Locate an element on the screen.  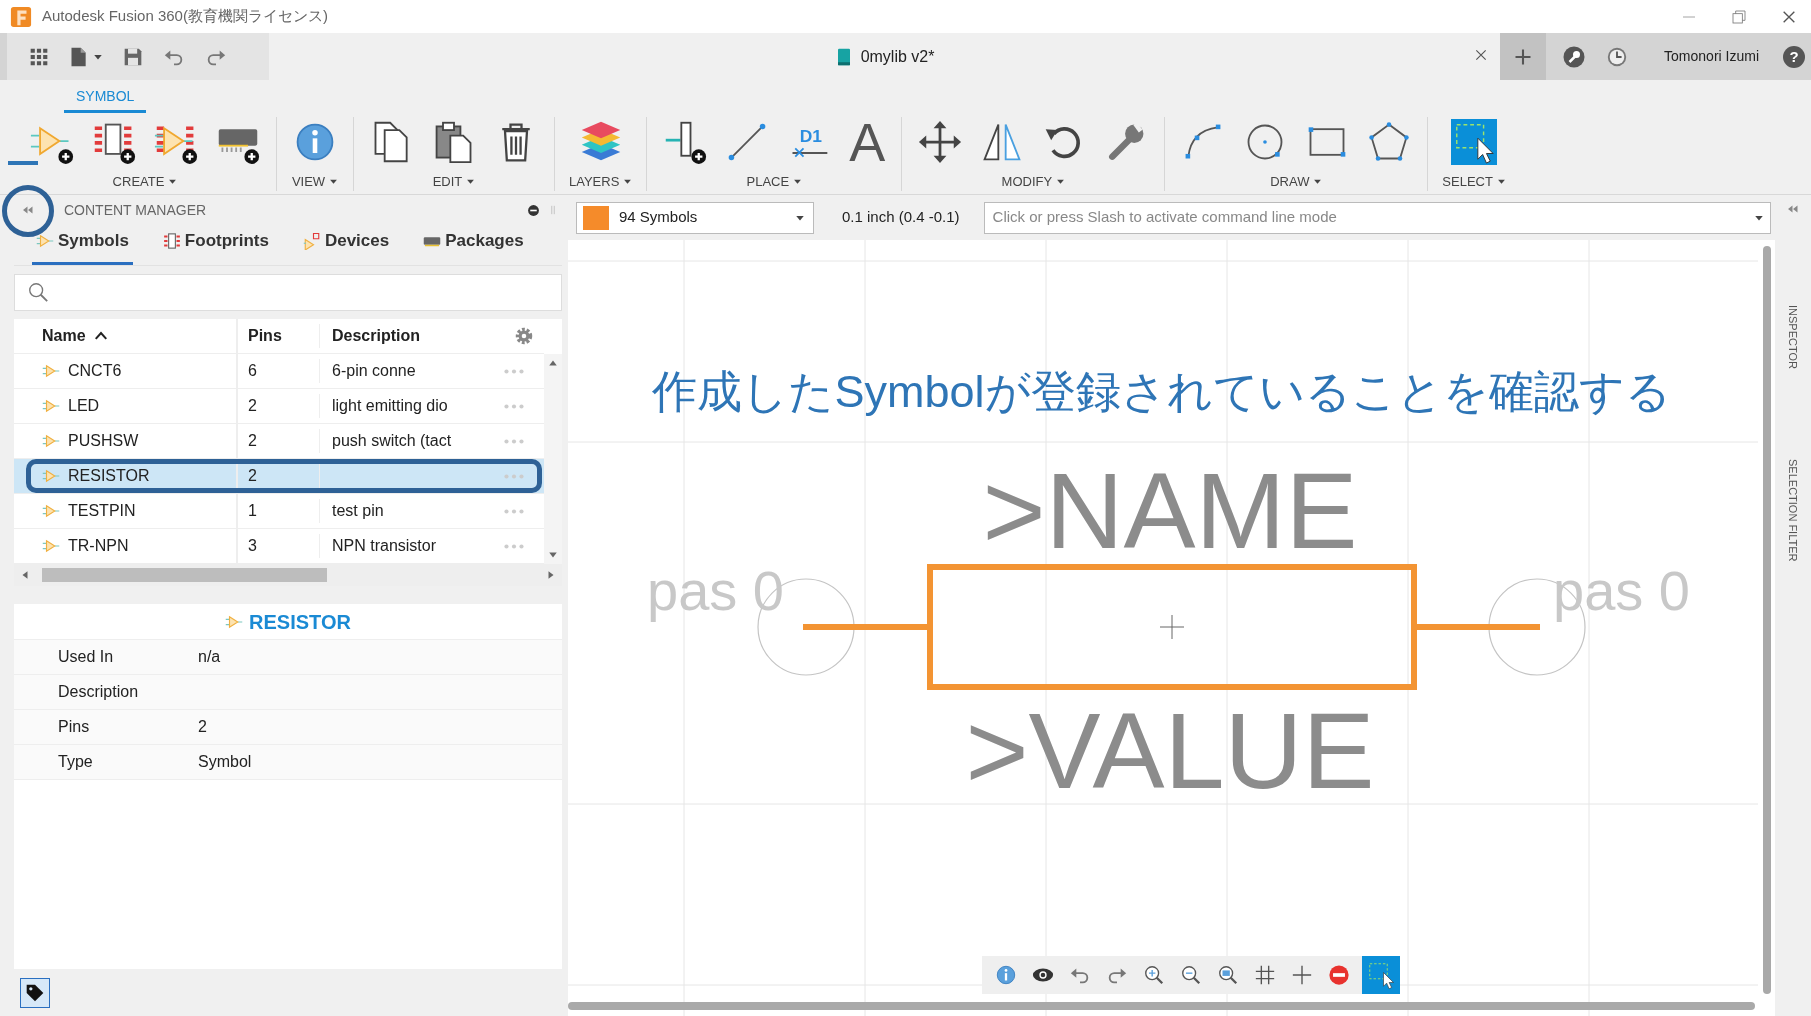
layer-dropdown: 94 Symbols is located at coordinates (695, 217).